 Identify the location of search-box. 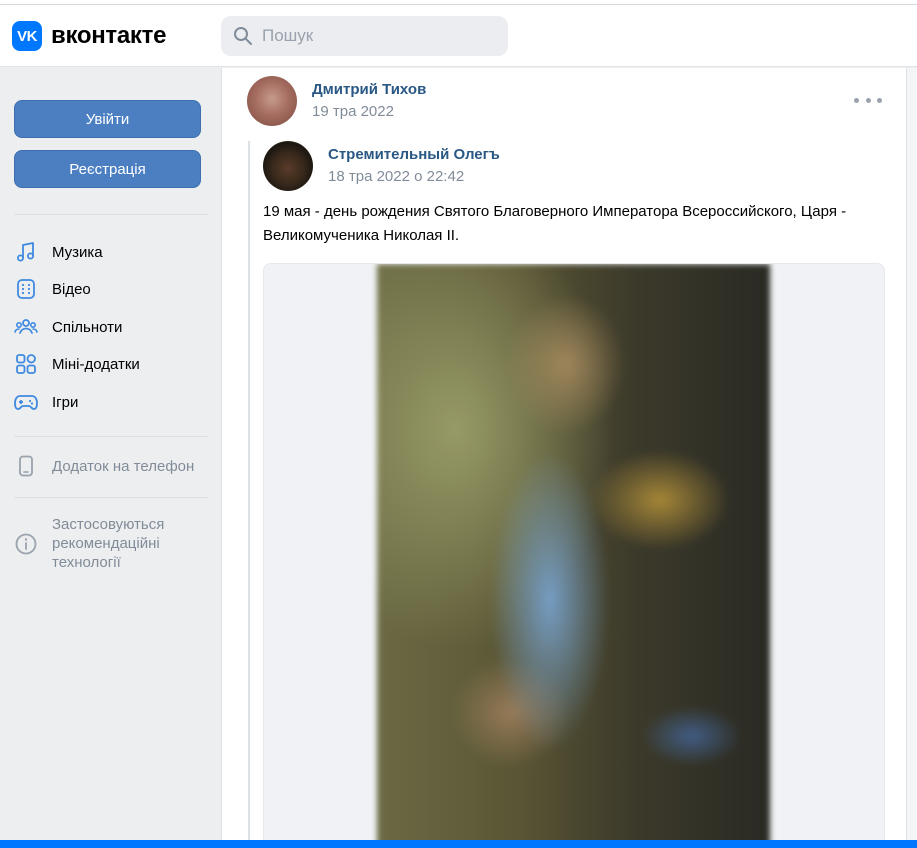
(364, 36).